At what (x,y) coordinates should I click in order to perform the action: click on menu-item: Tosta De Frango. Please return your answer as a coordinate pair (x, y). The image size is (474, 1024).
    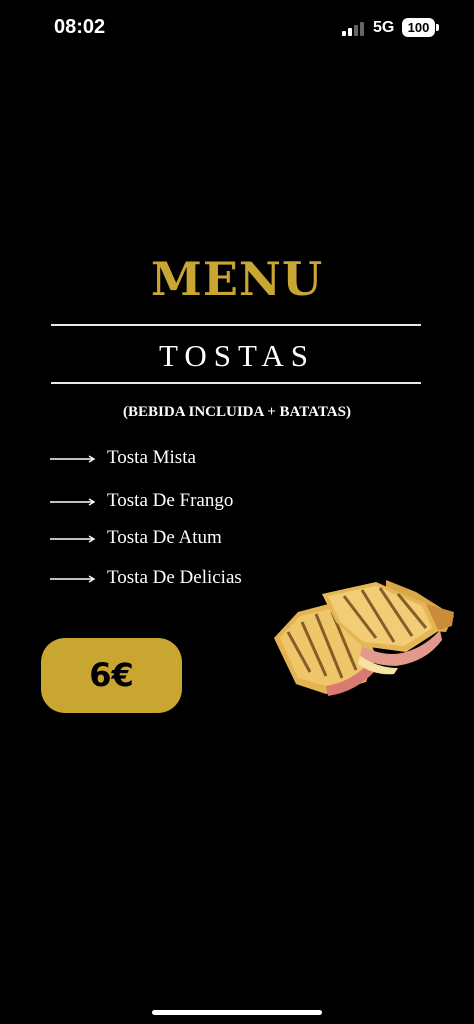
    Looking at the image, I should click on (180, 502).